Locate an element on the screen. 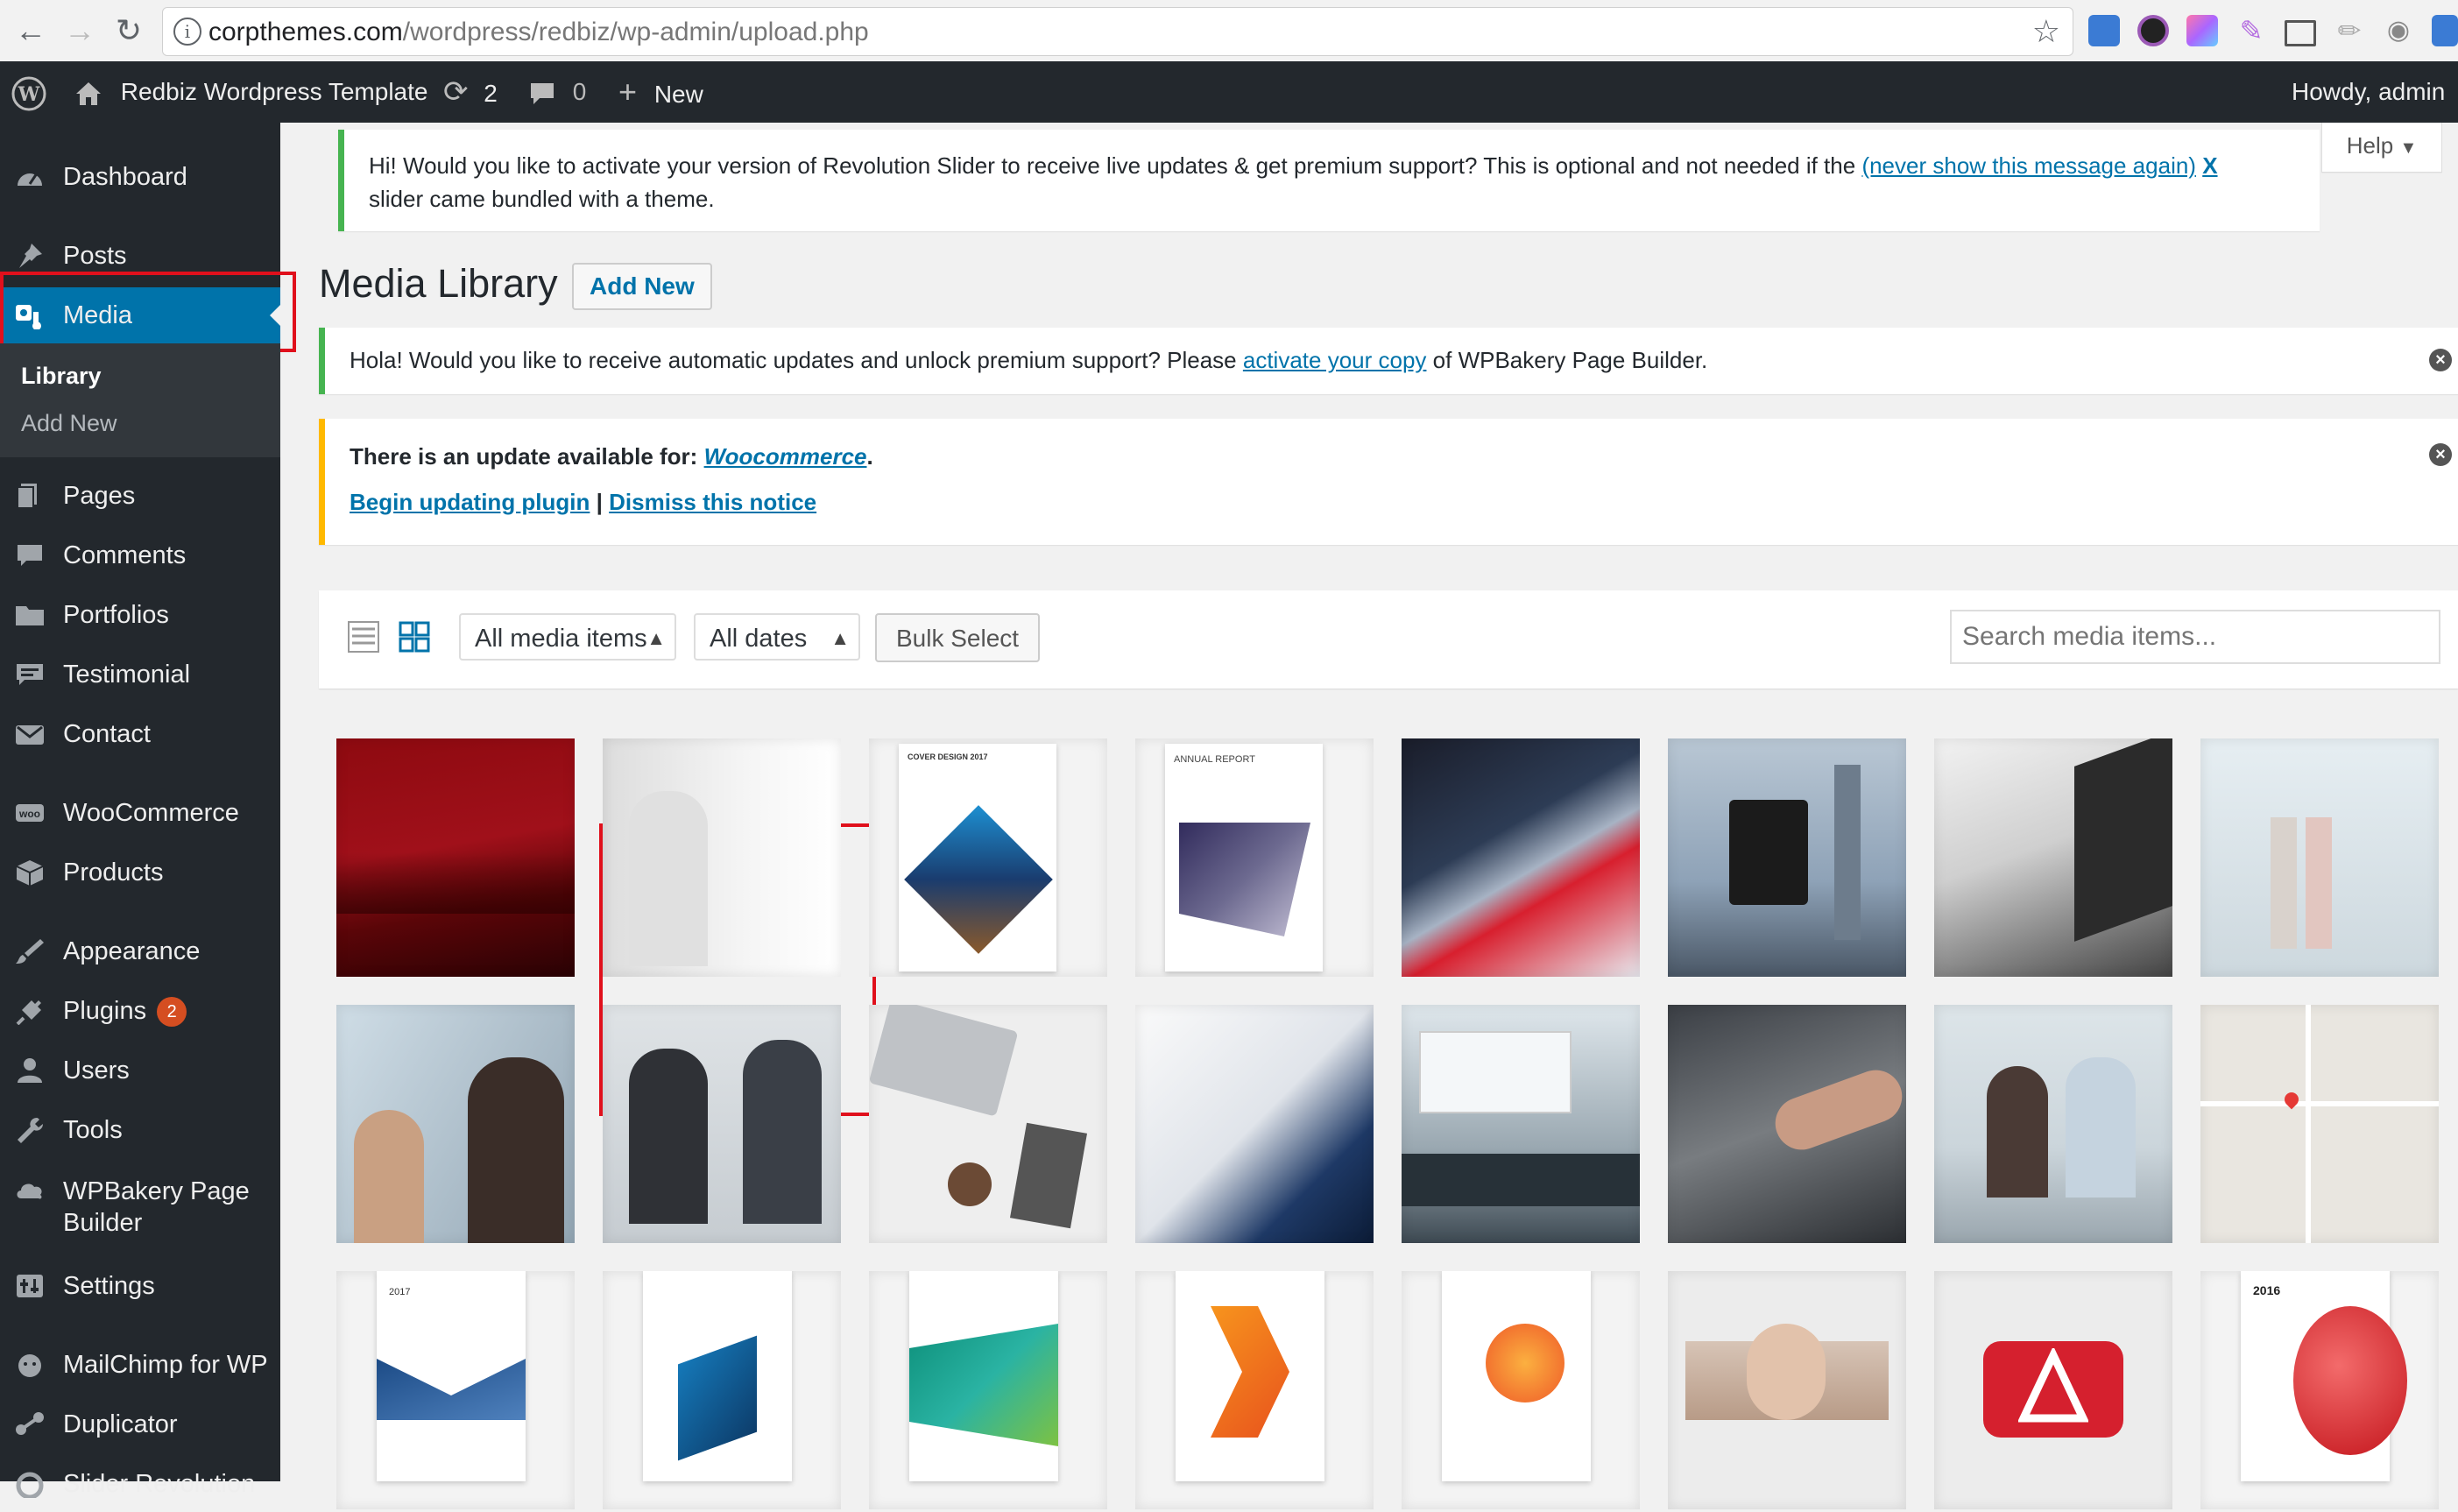  media-item-women-meeting is located at coordinates (456, 1124).